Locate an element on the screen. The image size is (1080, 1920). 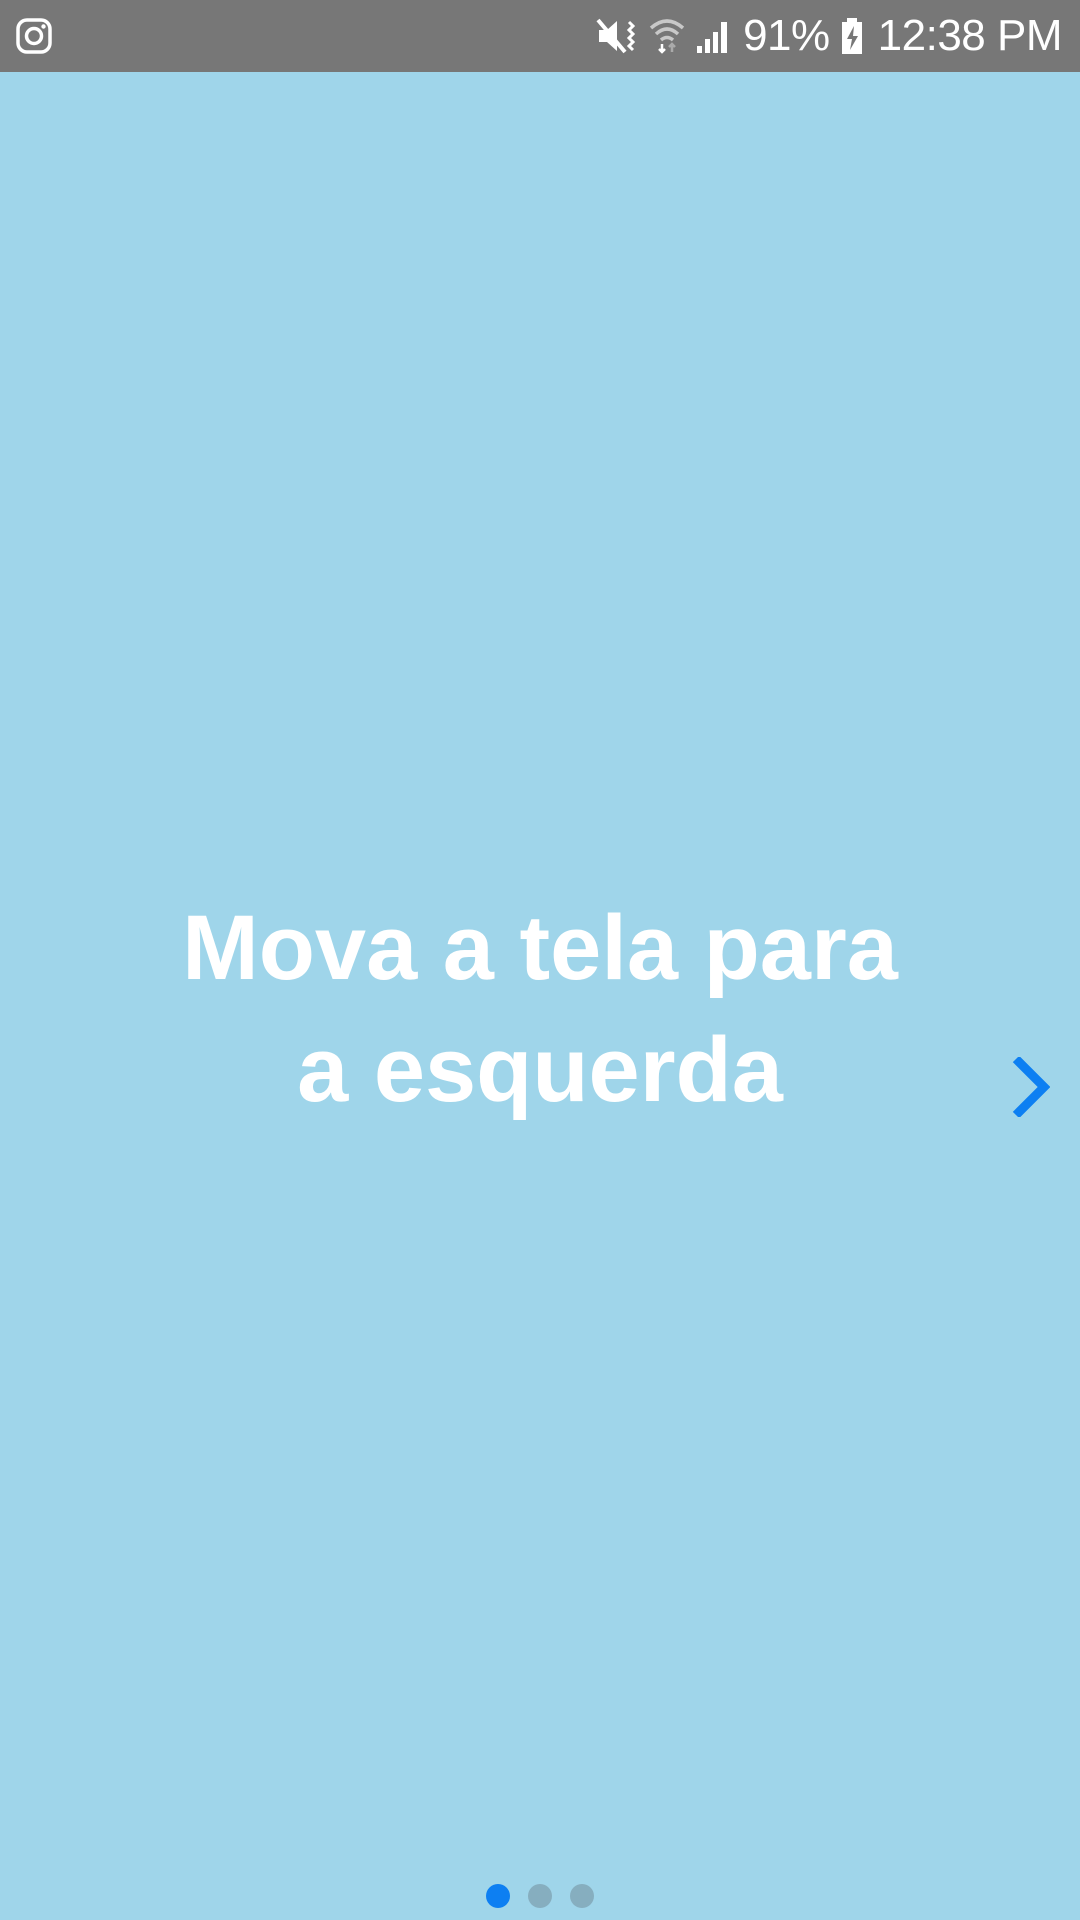
status-bar: 91% 12:38 PM is located at coordinates (540, 36).